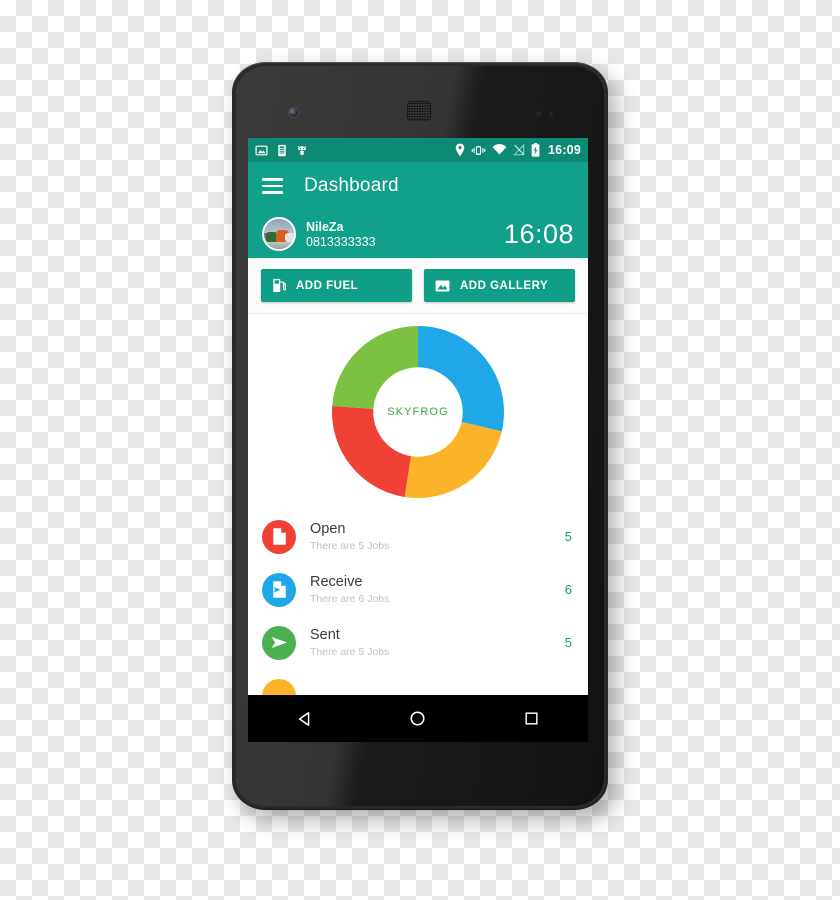  What do you see at coordinates (272, 186) in the screenshot?
I see `hamburger-menu-icon` at bounding box center [272, 186].